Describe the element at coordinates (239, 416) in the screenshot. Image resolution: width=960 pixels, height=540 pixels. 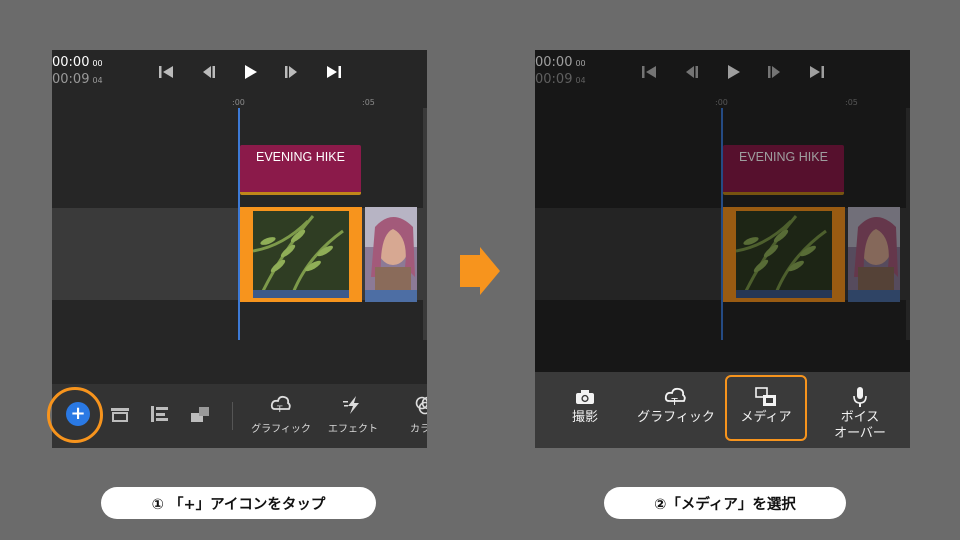
I see `bottom-toolbar: + T グラフィック エフェクト カラー` at that location.